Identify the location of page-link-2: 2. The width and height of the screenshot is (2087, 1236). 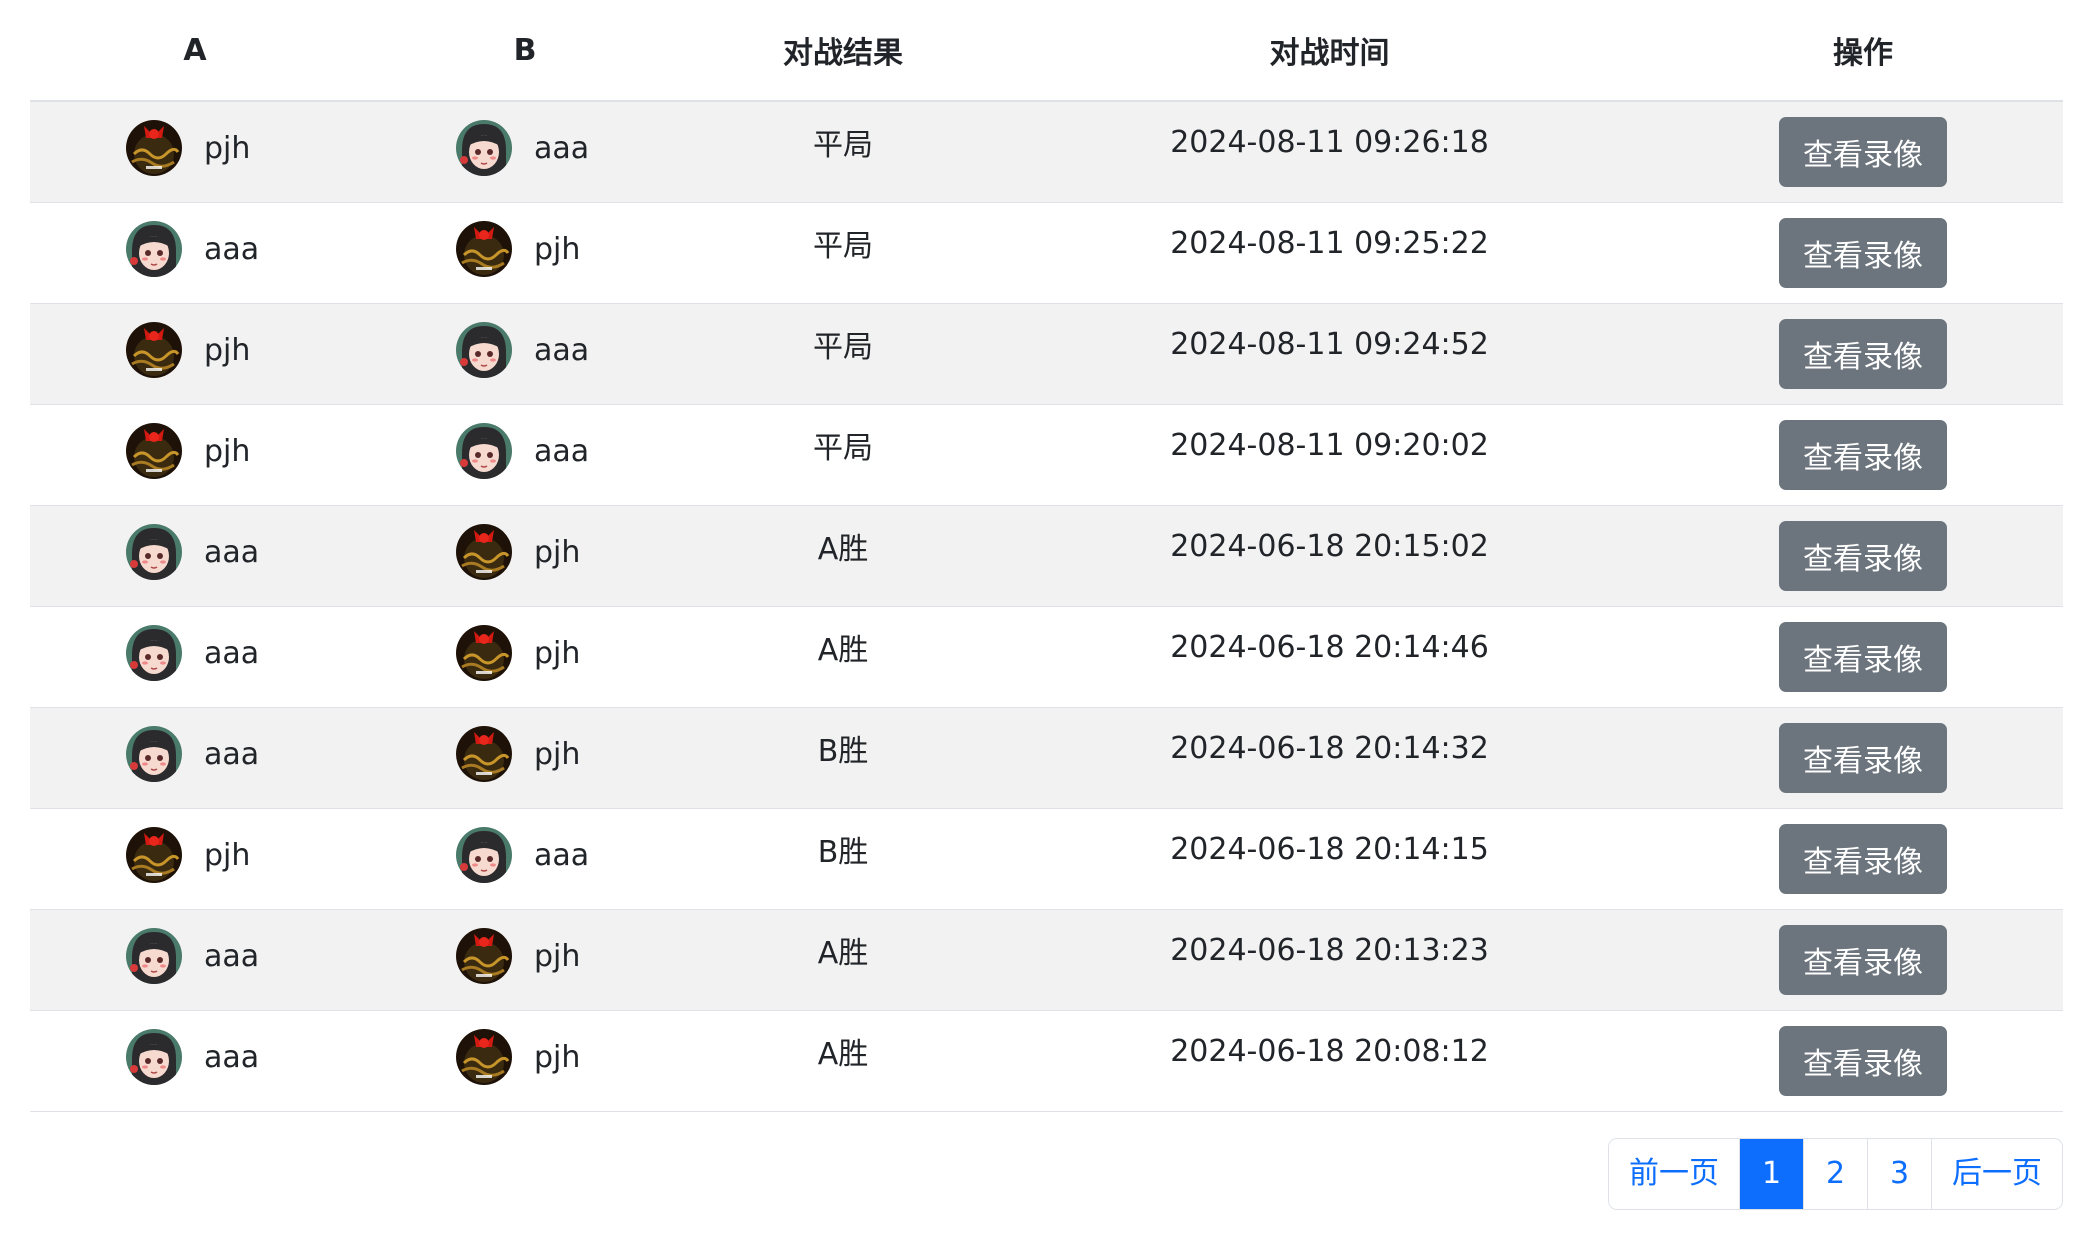
(1836, 1174).